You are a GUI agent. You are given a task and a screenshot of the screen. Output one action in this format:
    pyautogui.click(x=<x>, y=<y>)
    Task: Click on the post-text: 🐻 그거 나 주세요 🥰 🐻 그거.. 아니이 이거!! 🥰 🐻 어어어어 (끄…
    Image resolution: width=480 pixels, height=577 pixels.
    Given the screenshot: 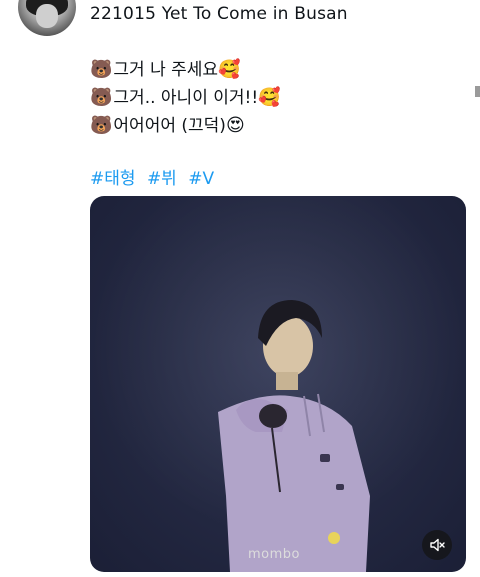 What is the action you would take?
    pyautogui.click(x=185, y=98)
    